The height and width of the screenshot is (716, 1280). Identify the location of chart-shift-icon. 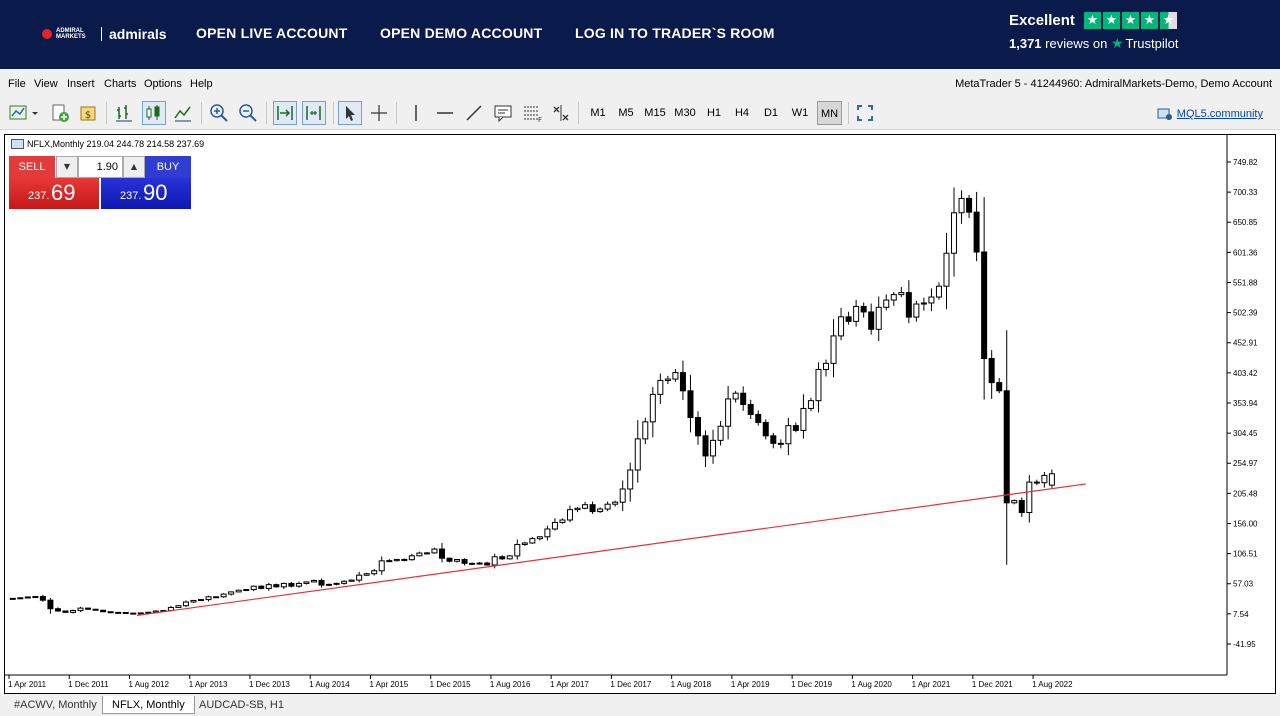
(313, 113).